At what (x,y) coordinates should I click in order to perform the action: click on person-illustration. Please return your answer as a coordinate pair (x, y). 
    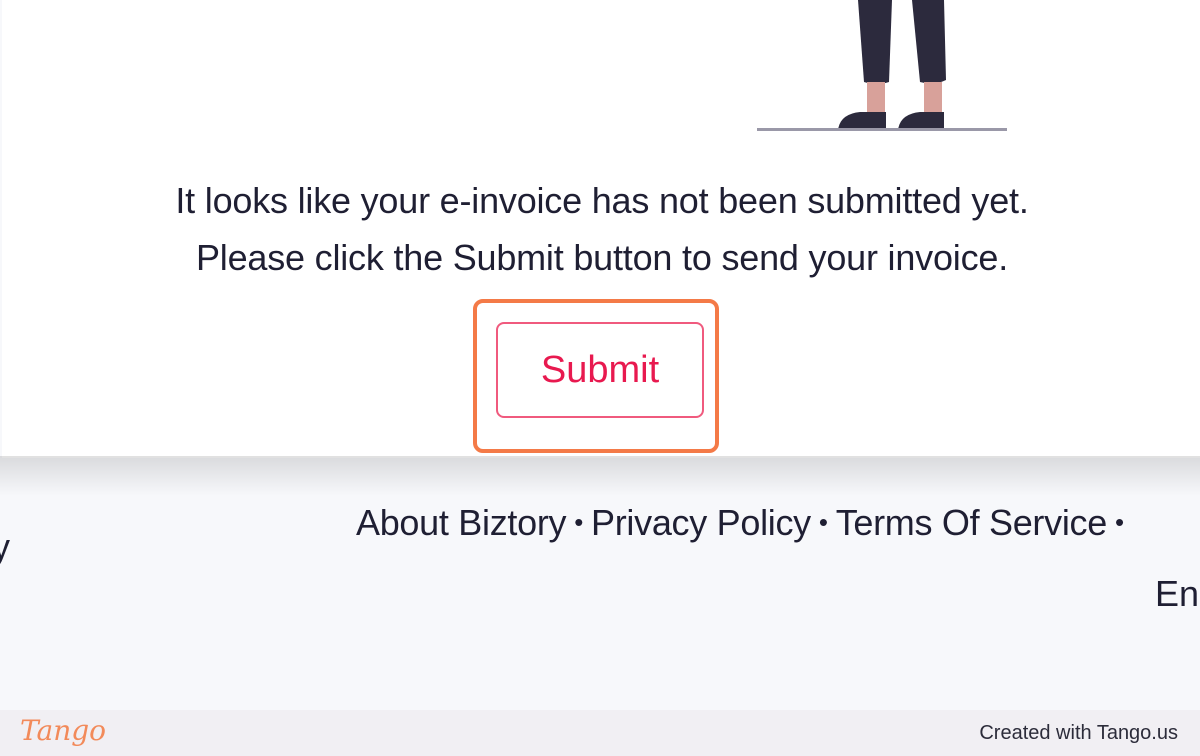
    Looking at the image, I should click on (882, 65).